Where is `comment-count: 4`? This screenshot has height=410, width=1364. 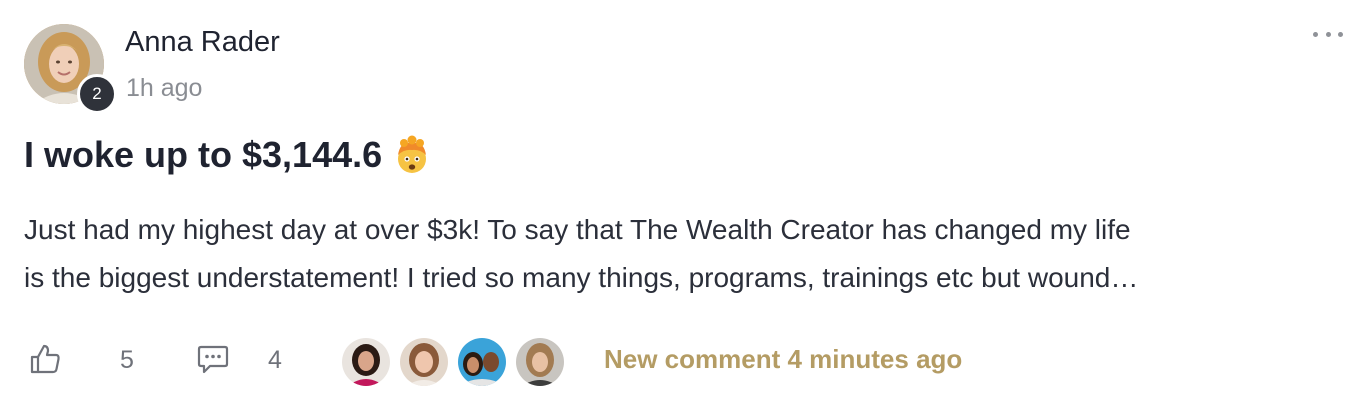
comment-count: 4 is located at coordinates (275, 360).